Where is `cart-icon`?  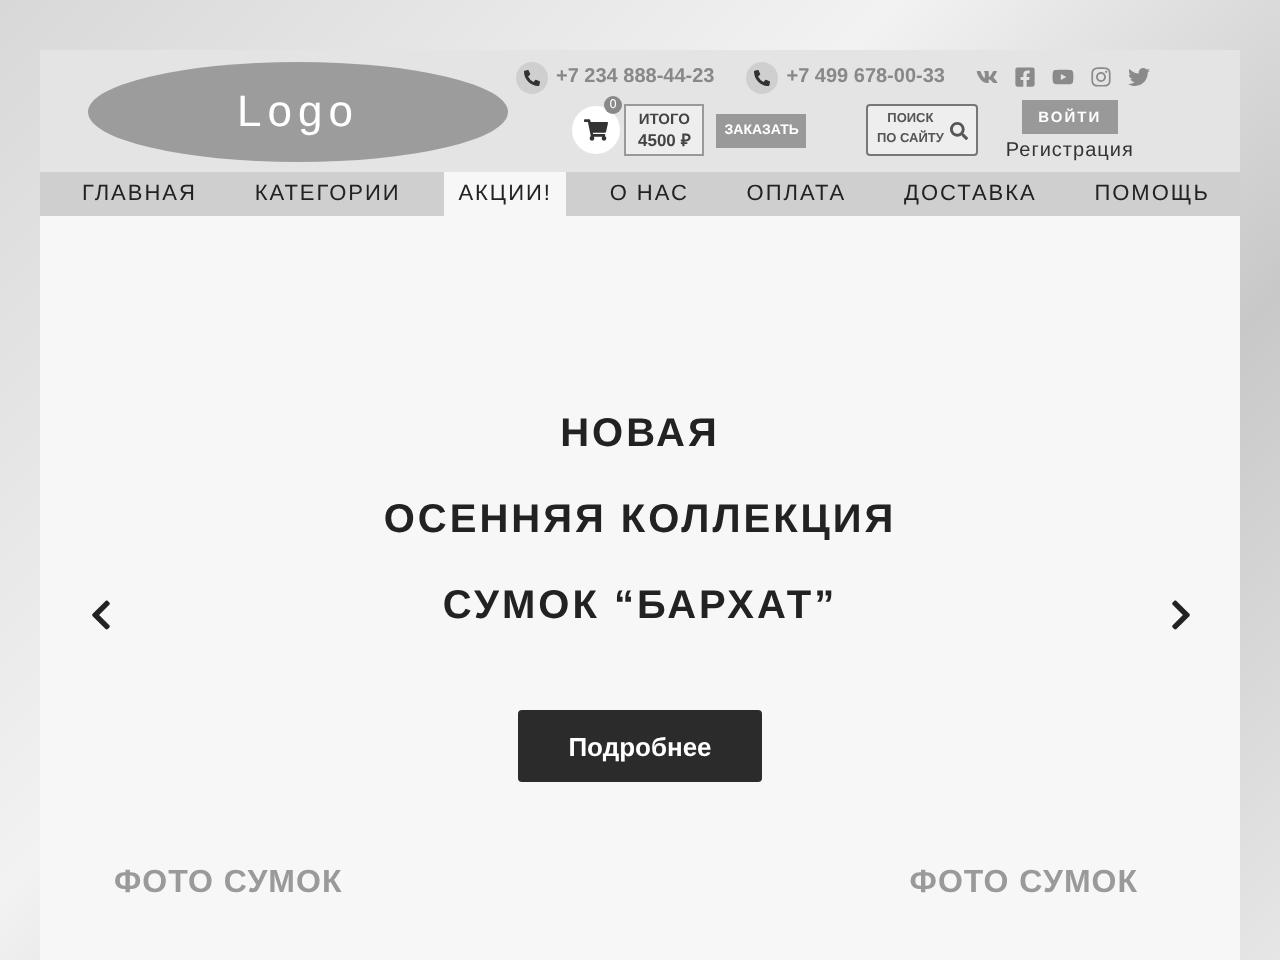
cart-icon is located at coordinates (596, 130).